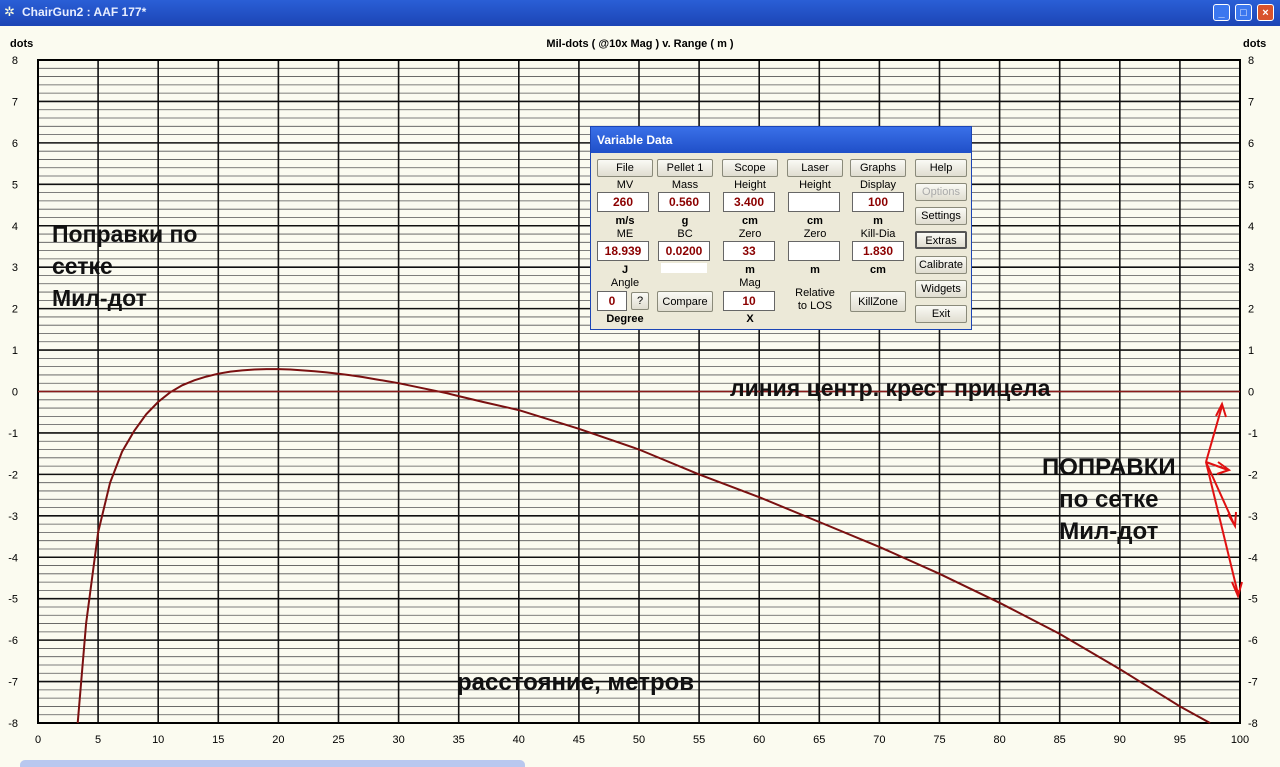 The image size is (1280, 767). I want to click on y-tick-label-right: 8, so click(1251, 61).